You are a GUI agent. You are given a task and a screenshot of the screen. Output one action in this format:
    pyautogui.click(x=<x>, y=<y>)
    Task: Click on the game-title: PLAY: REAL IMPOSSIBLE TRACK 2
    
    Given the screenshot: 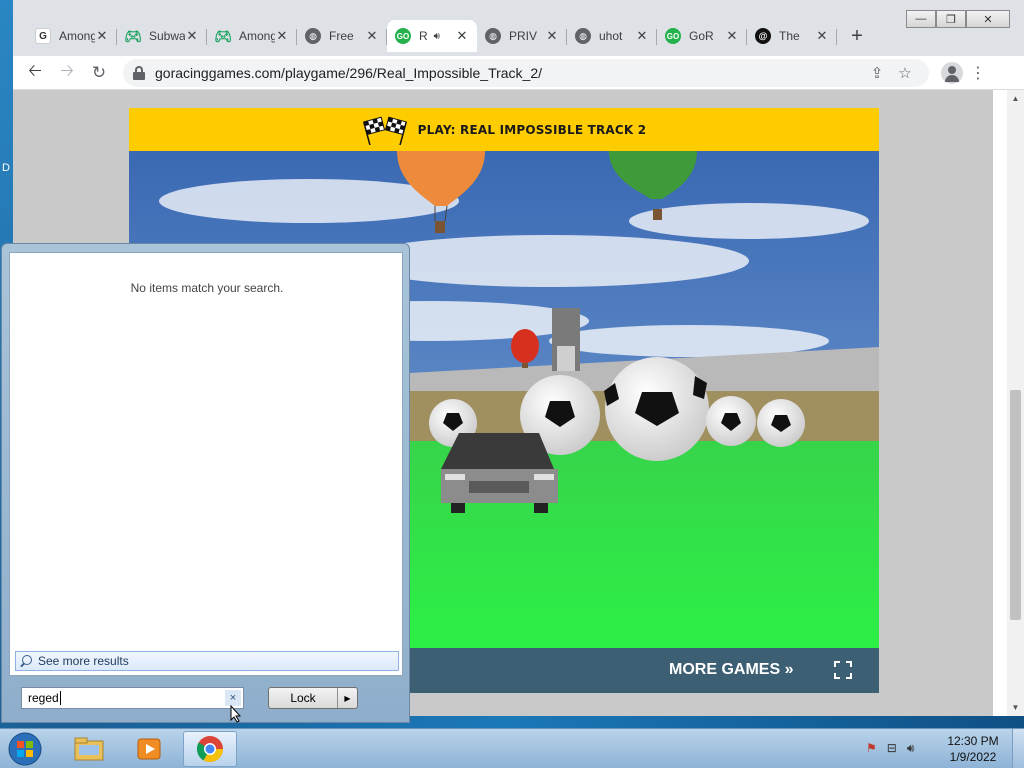 What is the action you would take?
    pyautogui.click(x=532, y=129)
    